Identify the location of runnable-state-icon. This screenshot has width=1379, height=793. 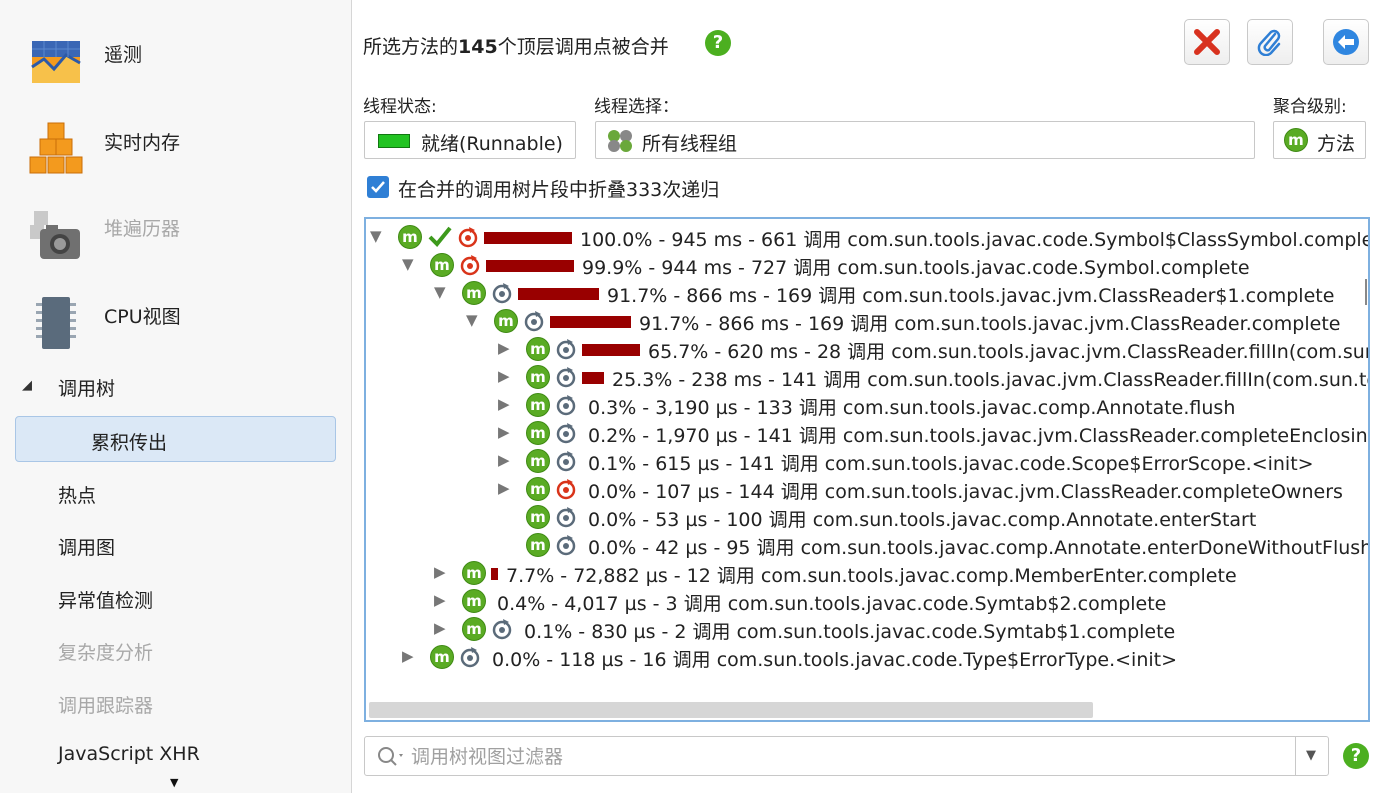
(394, 141).